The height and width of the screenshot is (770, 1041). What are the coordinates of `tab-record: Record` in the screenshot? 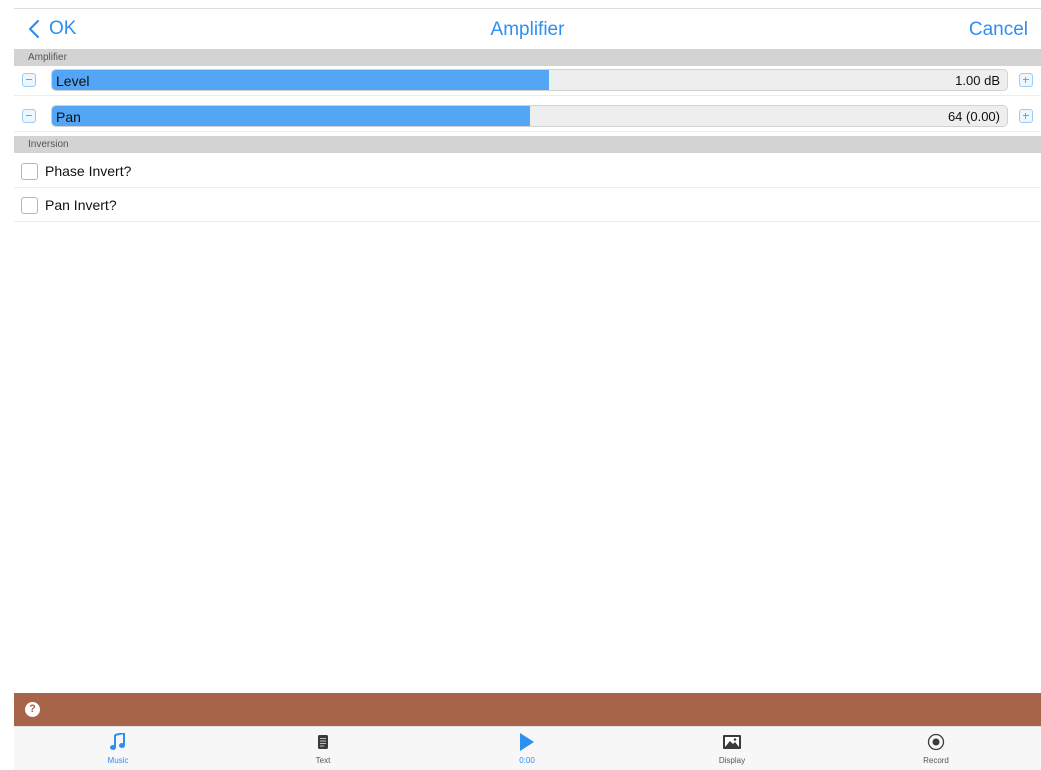 It's located at (936, 749).